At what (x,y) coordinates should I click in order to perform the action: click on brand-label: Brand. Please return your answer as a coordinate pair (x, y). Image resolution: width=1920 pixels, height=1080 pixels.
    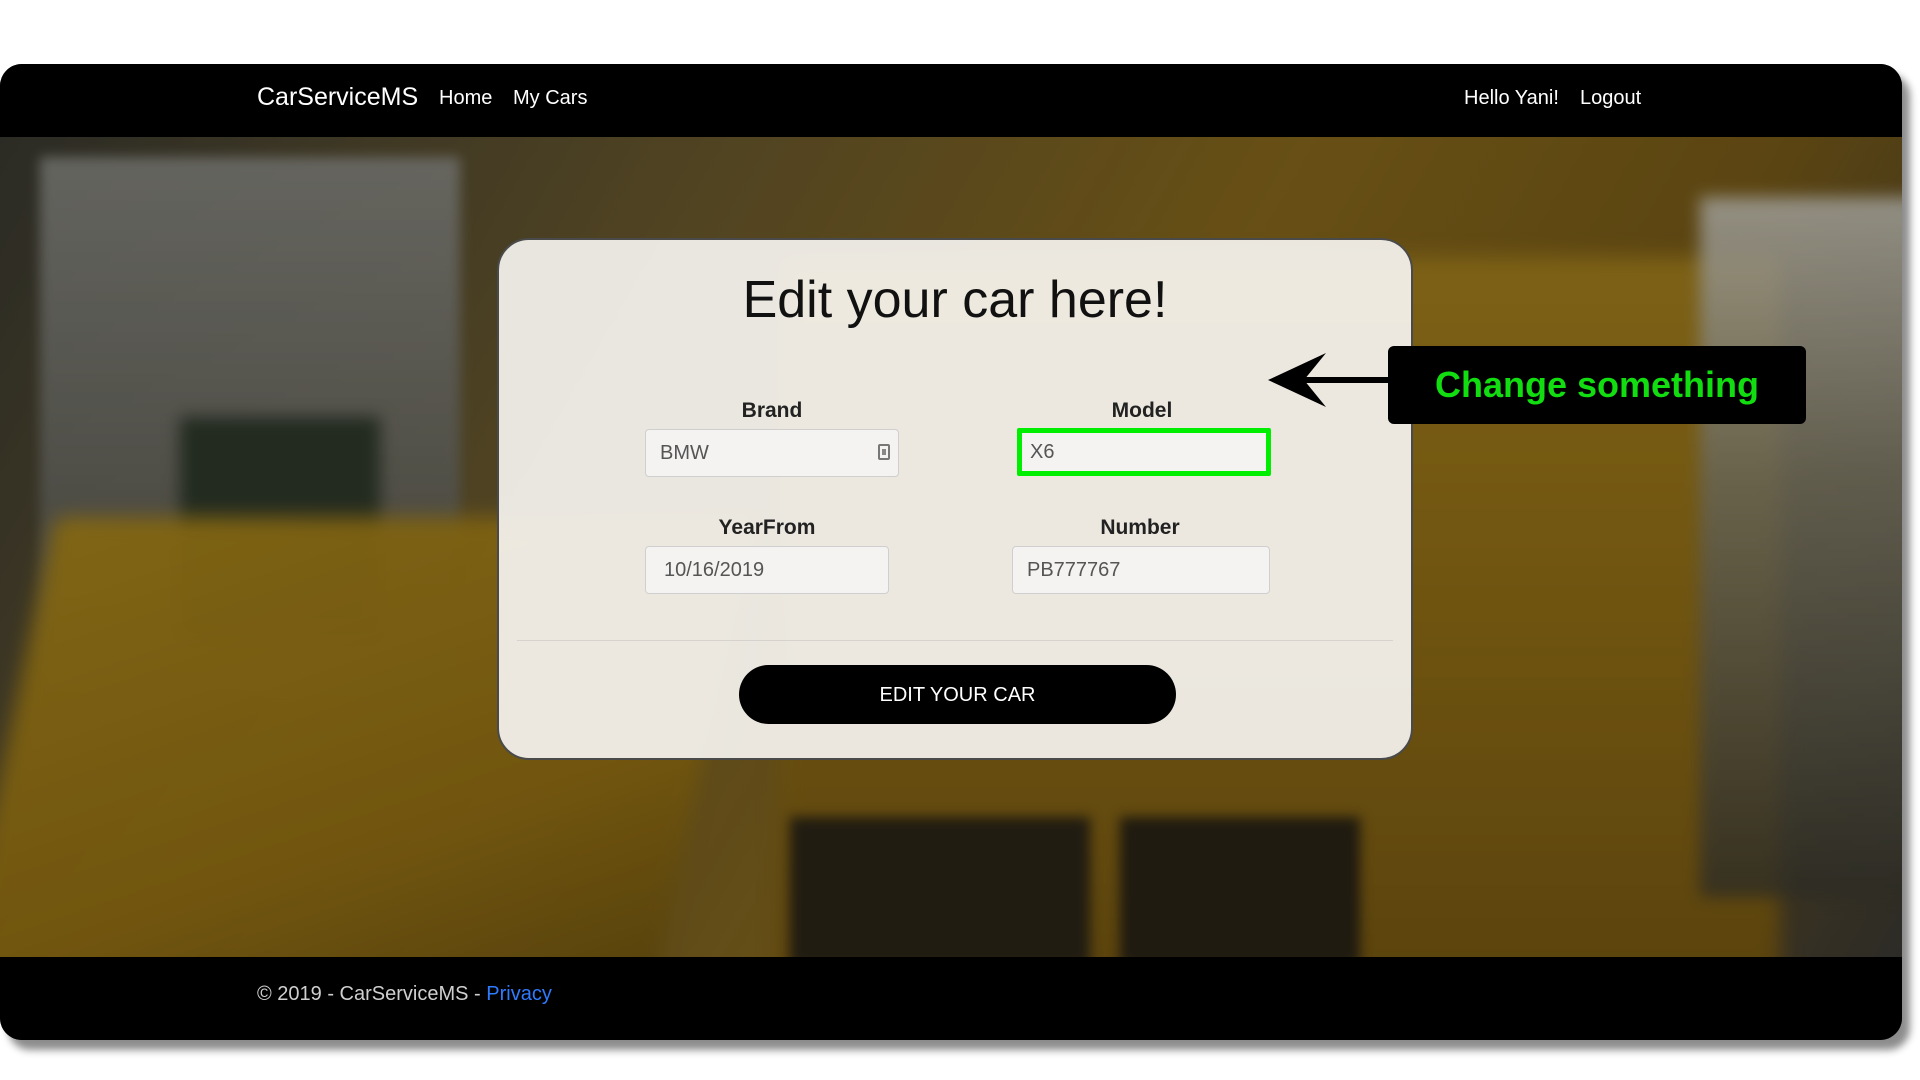
    Looking at the image, I should click on (772, 410).